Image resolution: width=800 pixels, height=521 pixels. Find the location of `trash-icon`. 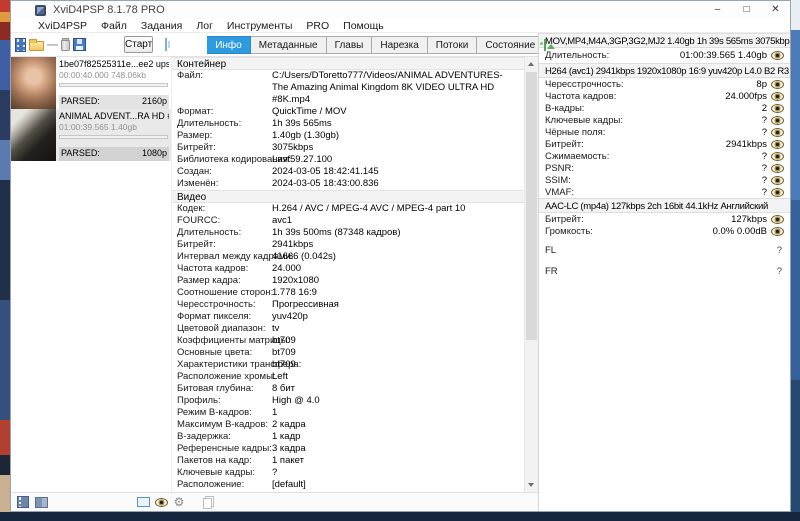

trash-icon is located at coordinates (65, 44).